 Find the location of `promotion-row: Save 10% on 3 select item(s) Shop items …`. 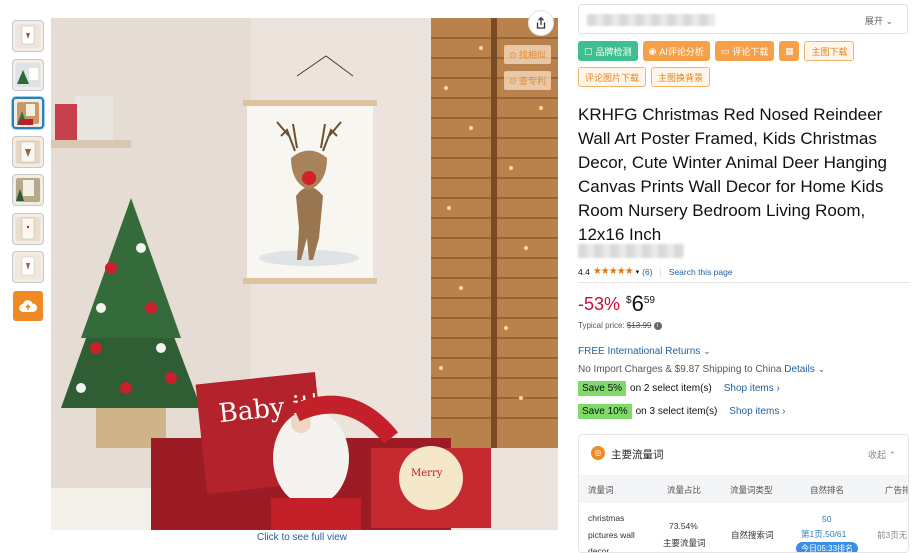

promotion-row: Save 10% on 3 select item(s) Shop items … is located at coordinates (681, 411).